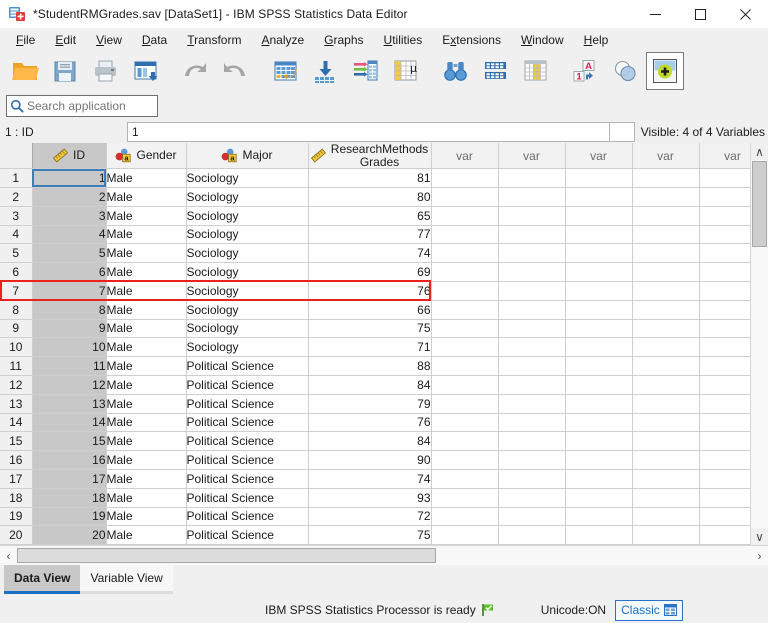  What do you see at coordinates (370, 535) in the screenshot?
I see `cell-grade: 75` at bounding box center [370, 535].